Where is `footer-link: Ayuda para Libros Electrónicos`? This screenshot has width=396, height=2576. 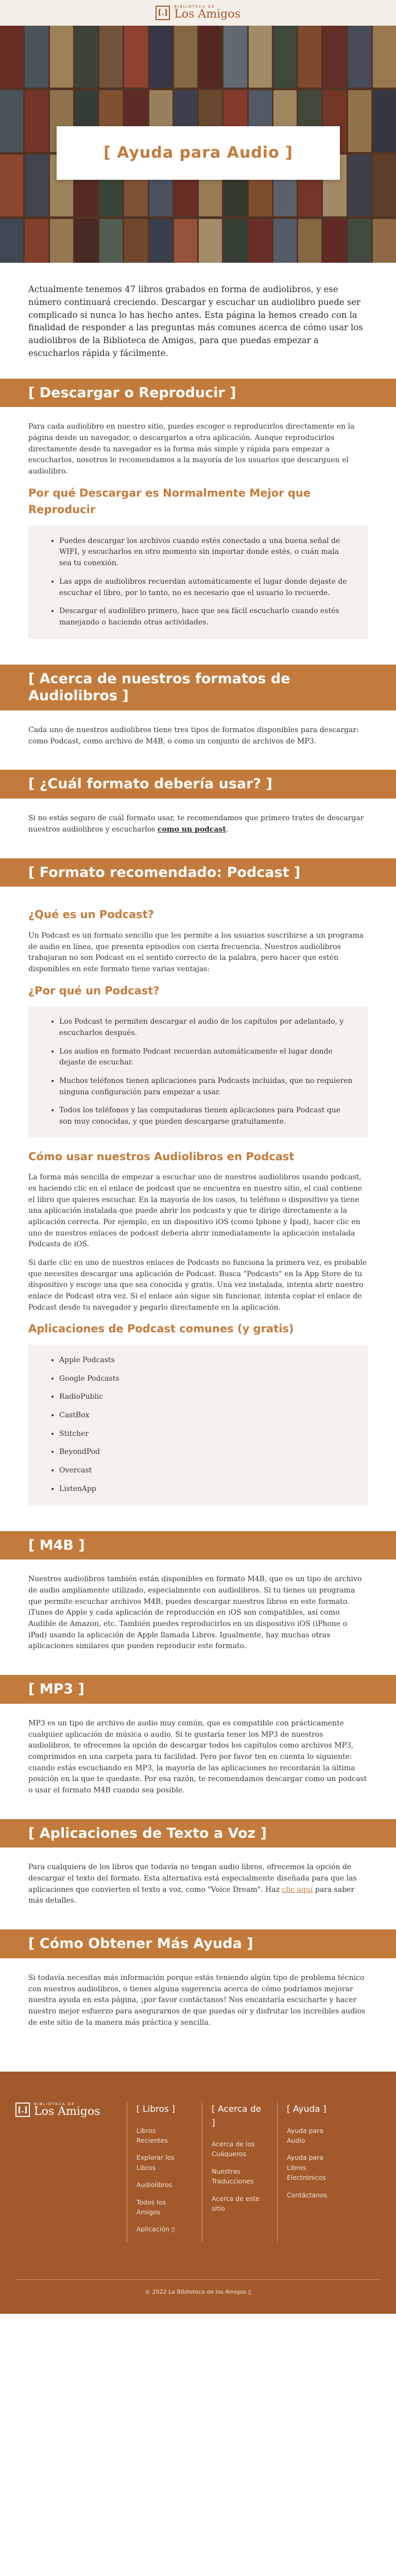 footer-link: Ayuda para Libros Electrónicos is located at coordinates (313, 2167).